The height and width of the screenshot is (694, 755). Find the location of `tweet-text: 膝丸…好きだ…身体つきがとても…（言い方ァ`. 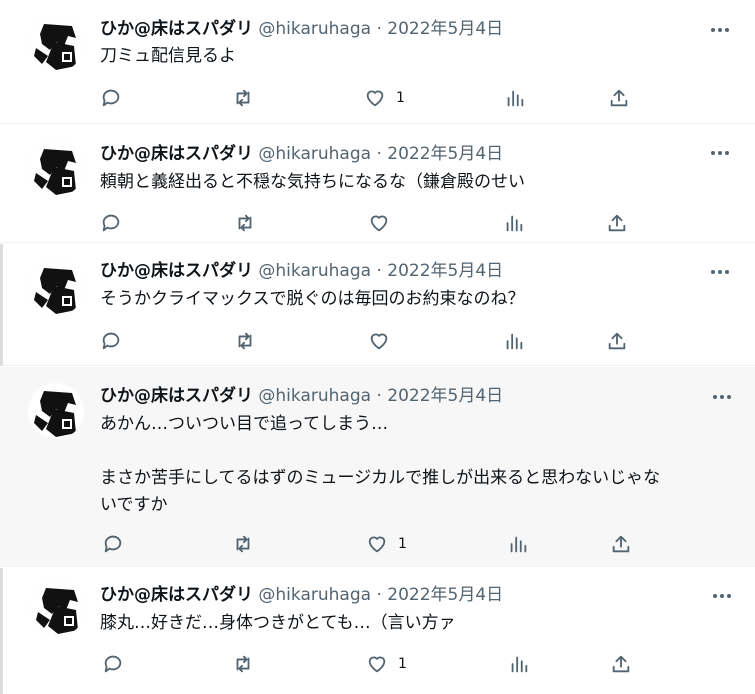

tweet-text: 膝丸…好きだ…身体つきがとても…（言い方ァ is located at coordinates (278, 623).